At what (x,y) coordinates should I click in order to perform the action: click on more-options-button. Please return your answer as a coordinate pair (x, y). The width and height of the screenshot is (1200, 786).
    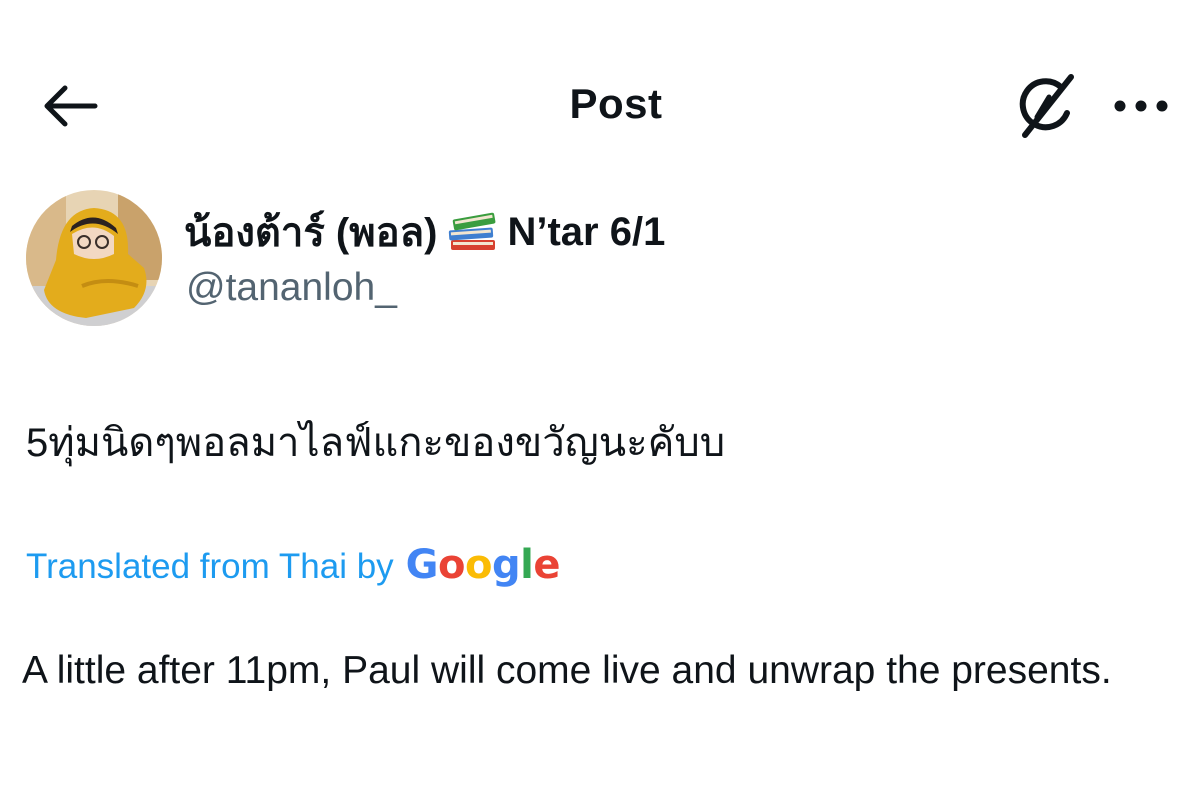
    Looking at the image, I should click on (1141, 106).